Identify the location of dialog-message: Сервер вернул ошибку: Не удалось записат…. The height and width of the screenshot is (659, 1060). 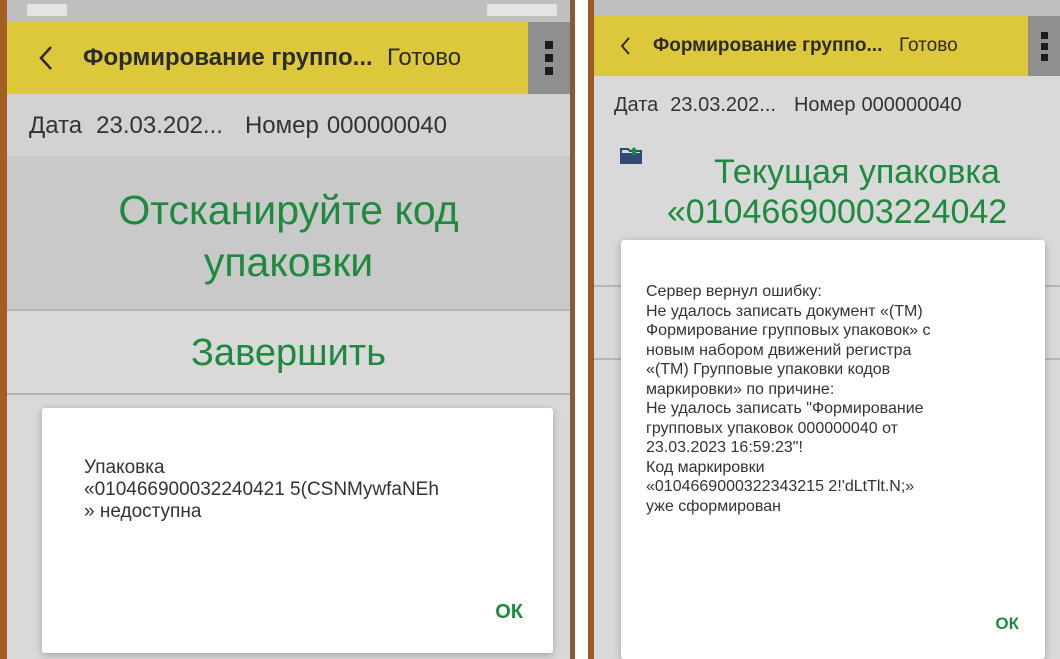
(788, 399).